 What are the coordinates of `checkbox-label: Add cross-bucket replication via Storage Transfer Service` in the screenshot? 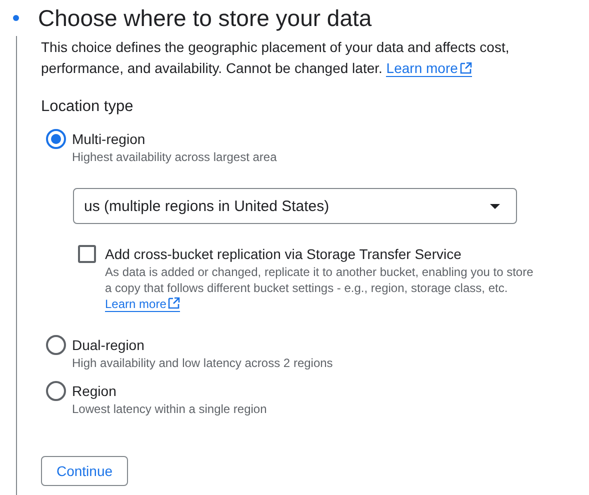 It's located at (283, 254).